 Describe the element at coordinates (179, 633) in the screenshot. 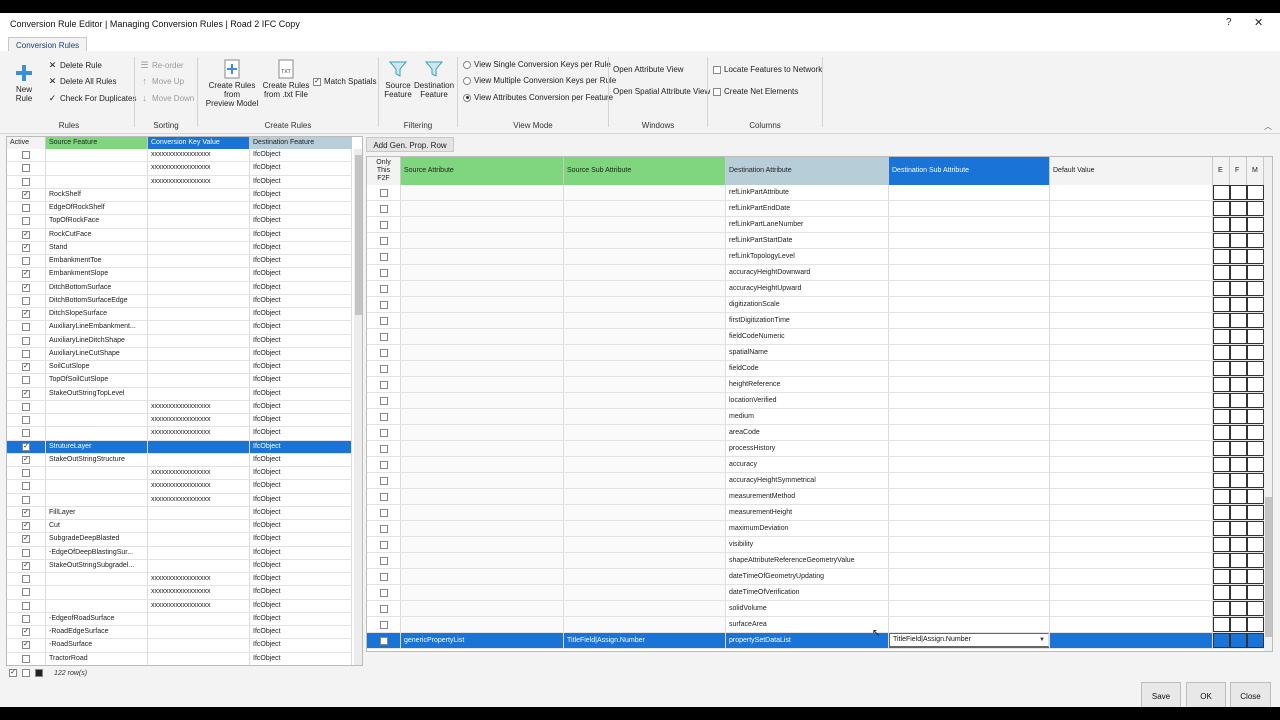

I see `table-row: ✓ -RoadEdgeSurface IfcObject` at that location.